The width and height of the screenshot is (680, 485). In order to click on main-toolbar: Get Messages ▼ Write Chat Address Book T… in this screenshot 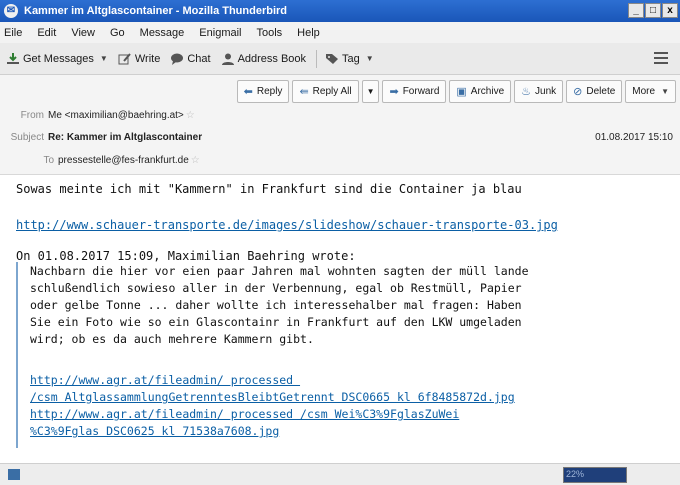, I will do `click(340, 59)`.